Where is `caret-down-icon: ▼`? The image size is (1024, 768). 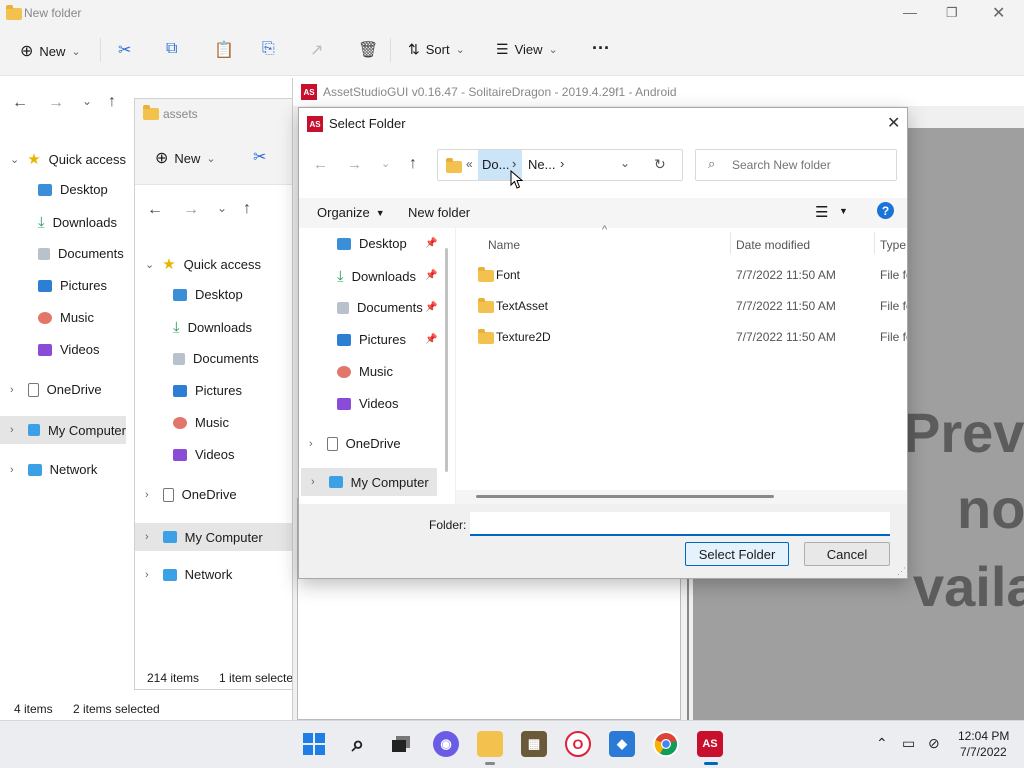 caret-down-icon: ▼ is located at coordinates (843, 211).